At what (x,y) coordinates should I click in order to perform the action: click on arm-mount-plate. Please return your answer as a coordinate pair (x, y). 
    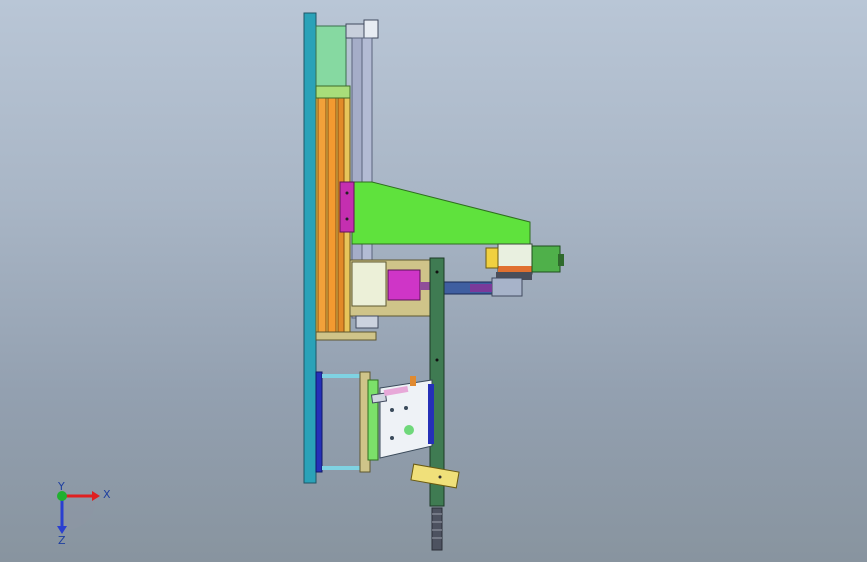
    Looking at the image, I should click on (347, 207).